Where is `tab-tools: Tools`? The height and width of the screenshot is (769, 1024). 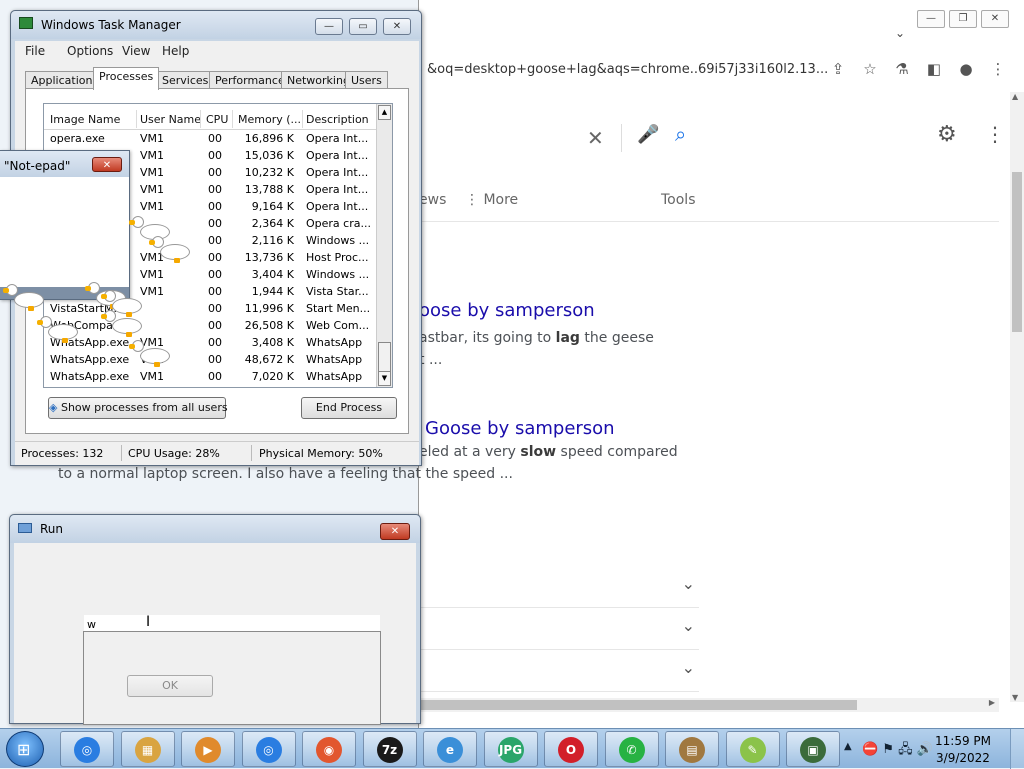
tab-tools: Tools is located at coordinates (678, 200).